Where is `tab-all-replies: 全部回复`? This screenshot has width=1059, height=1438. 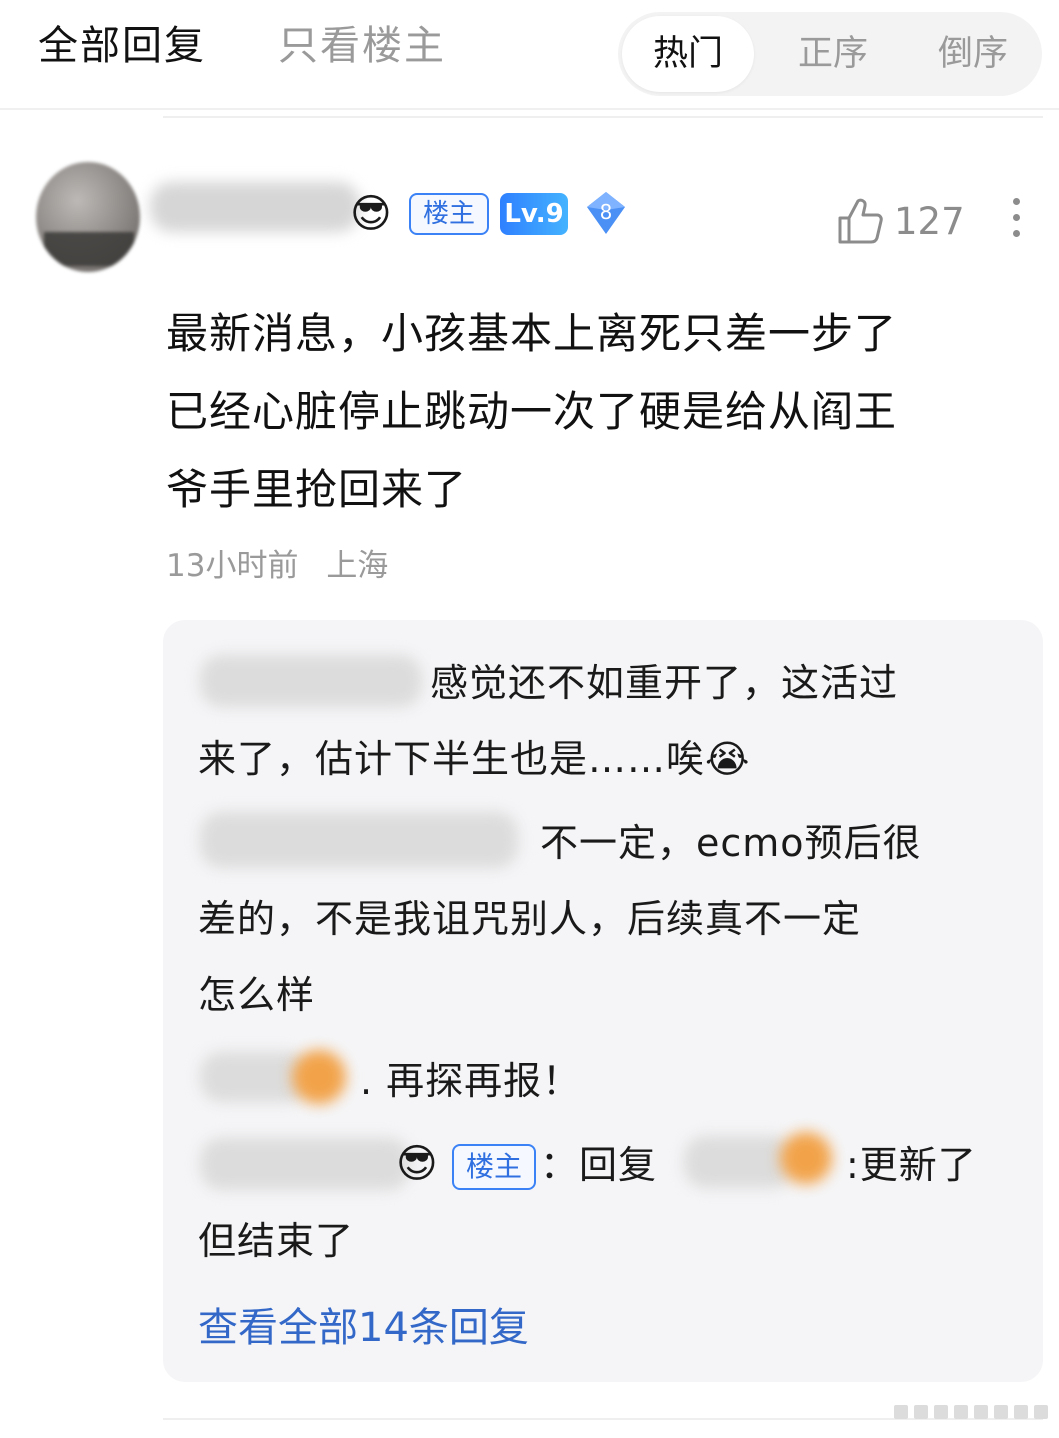
tab-all-replies: 全部回复 is located at coordinates (122, 46).